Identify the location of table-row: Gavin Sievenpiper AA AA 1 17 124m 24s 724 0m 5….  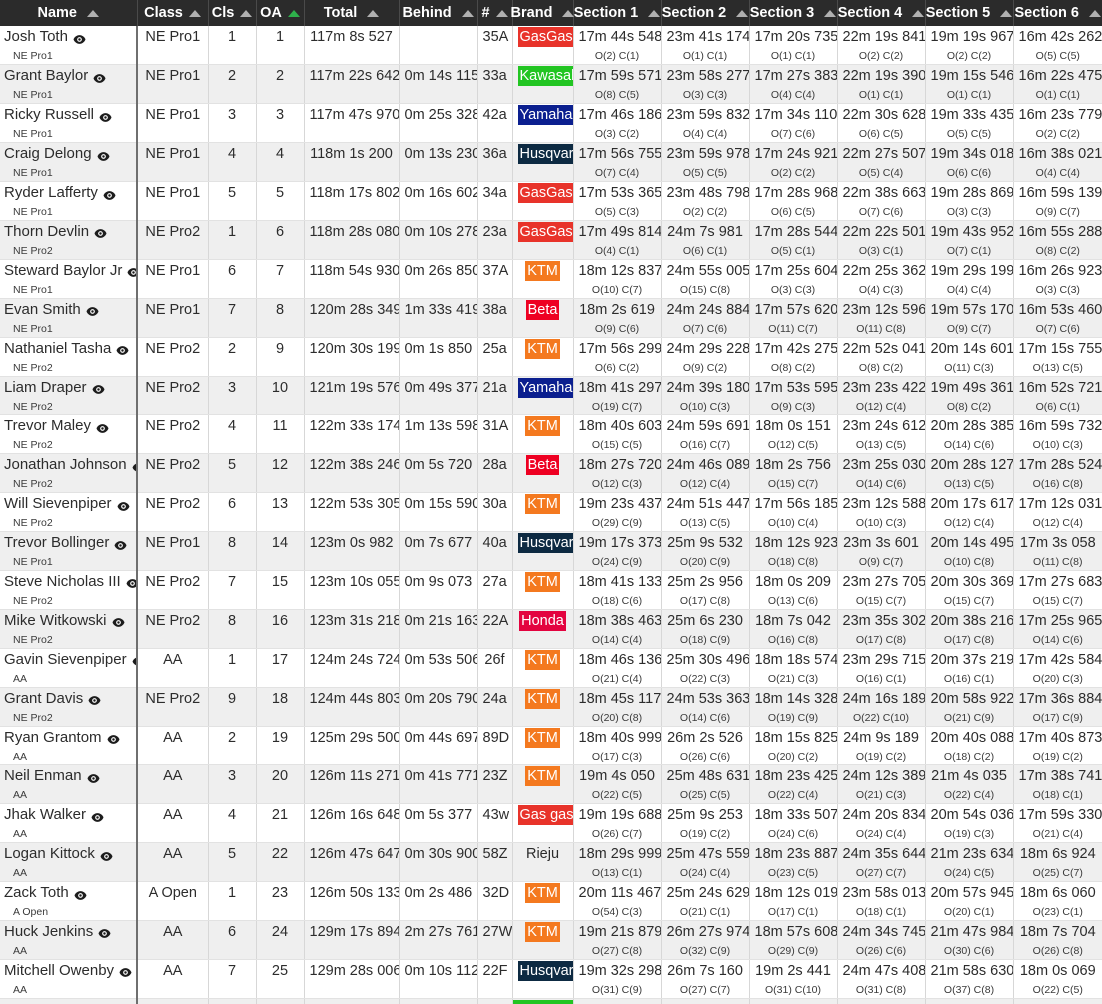
(551, 668).